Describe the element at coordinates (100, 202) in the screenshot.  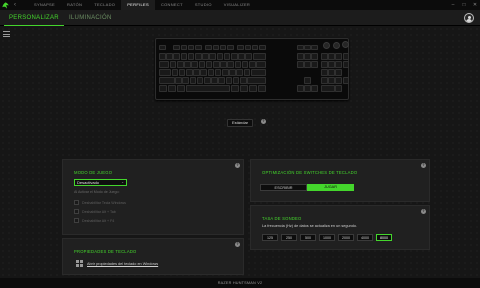
I see `option-disable-windows-key: Deshabilitar Tecla Windows` at that location.